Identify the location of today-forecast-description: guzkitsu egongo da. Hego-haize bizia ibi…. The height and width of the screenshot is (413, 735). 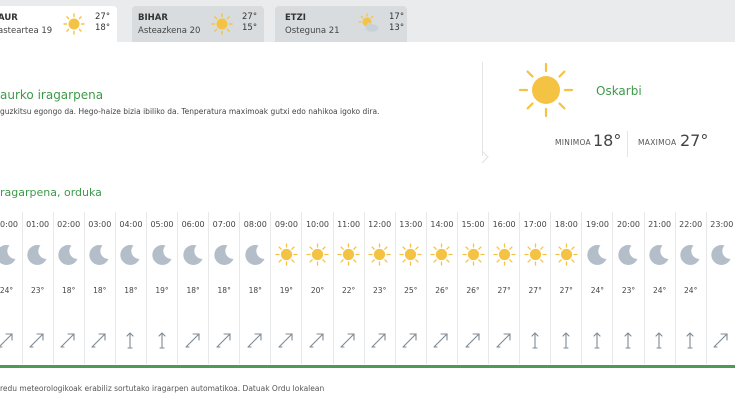
(190, 111).